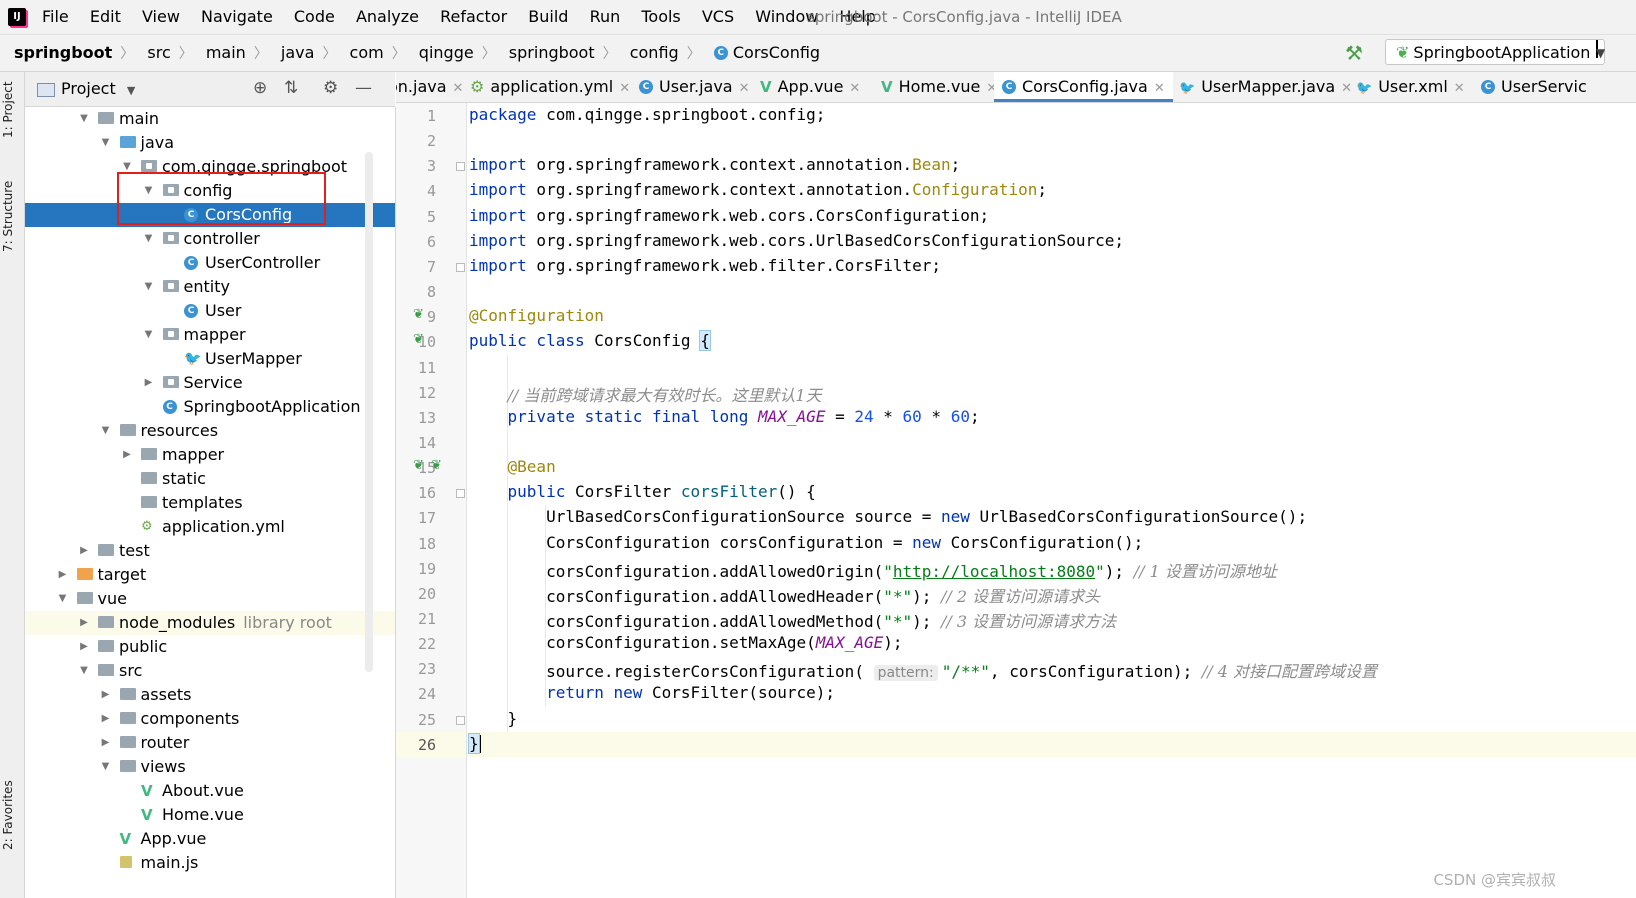 Image resolution: width=1636 pixels, height=898 pixels. Describe the element at coordinates (367, 52) in the screenshot. I see `breadcrumb-item: com` at that location.